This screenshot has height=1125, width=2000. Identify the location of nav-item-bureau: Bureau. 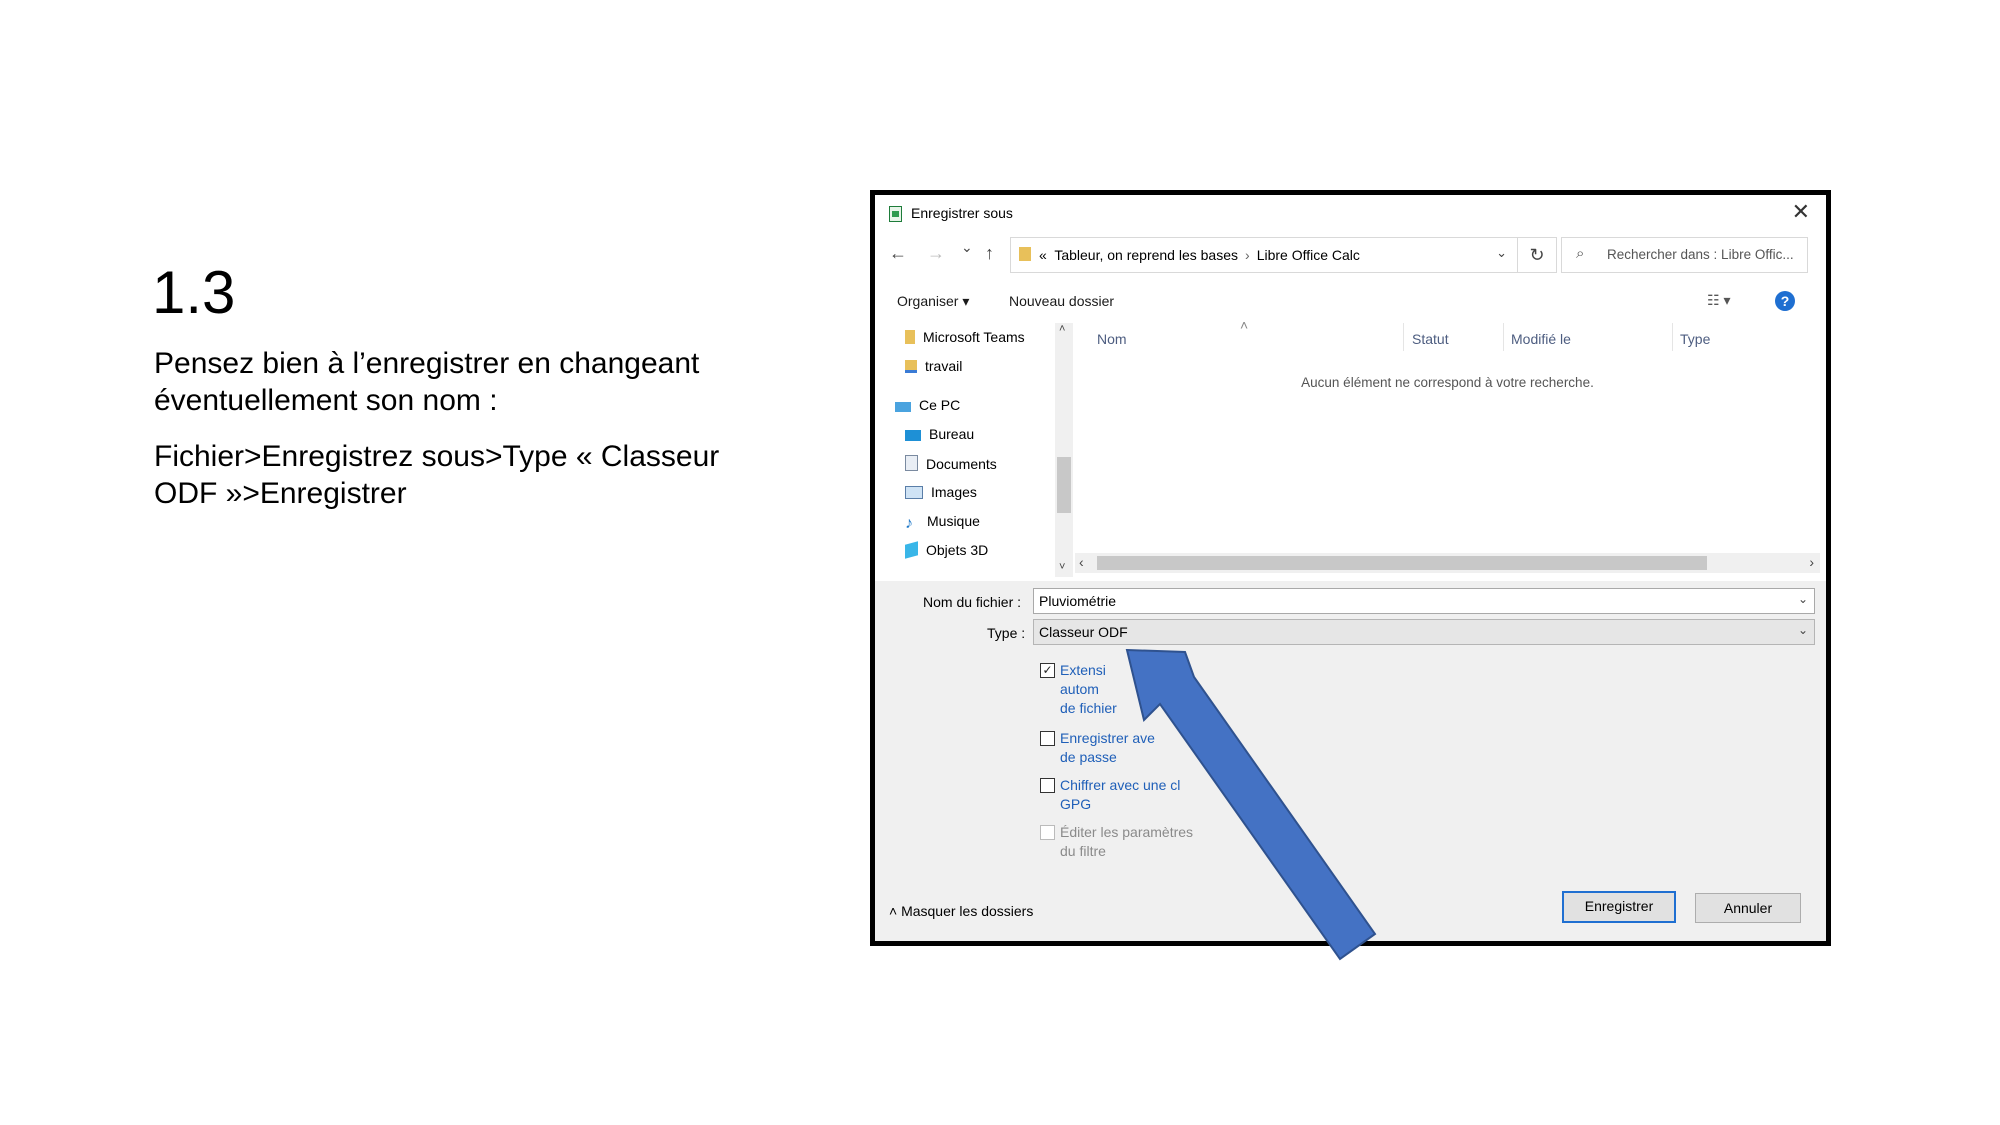
(939, 434).